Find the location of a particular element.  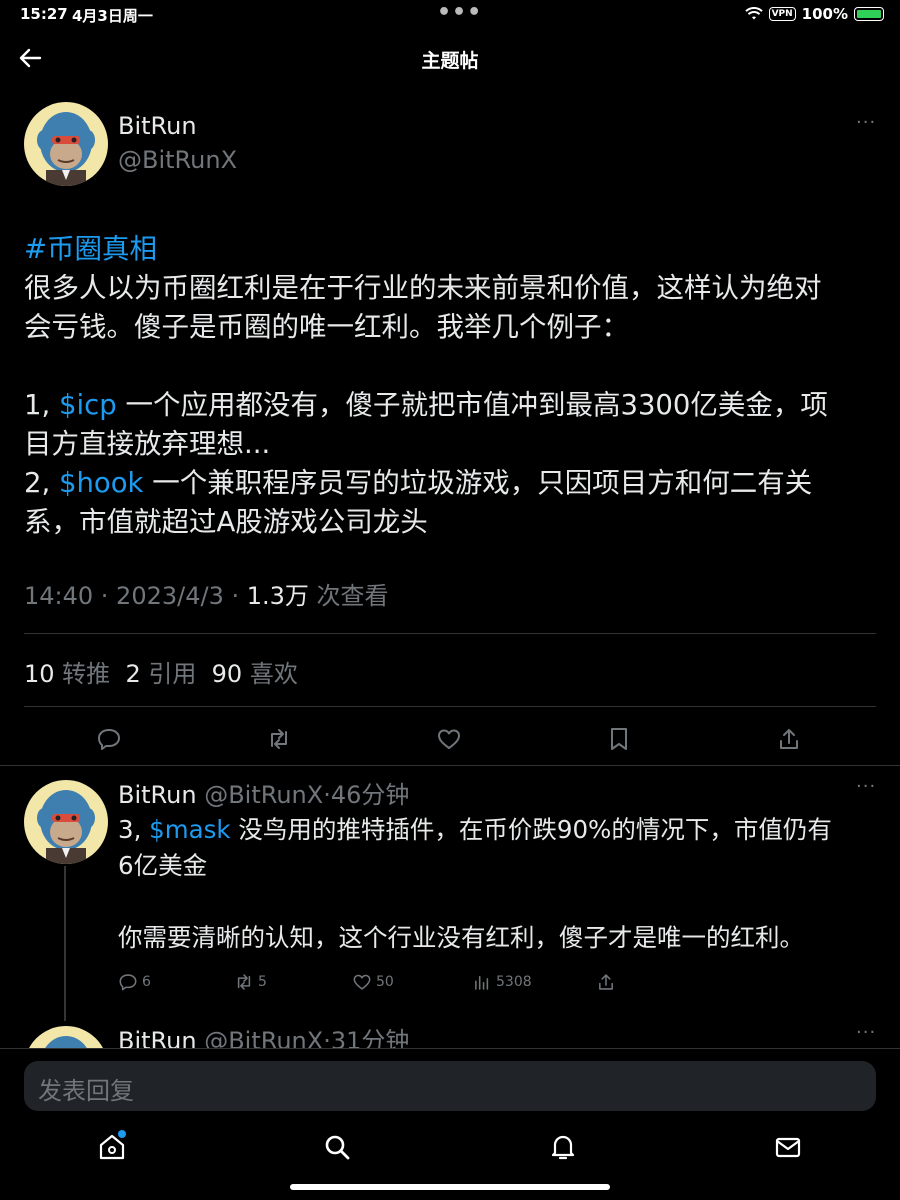

multitask-dots-icon: ••• is located at coordinates (459, 12).